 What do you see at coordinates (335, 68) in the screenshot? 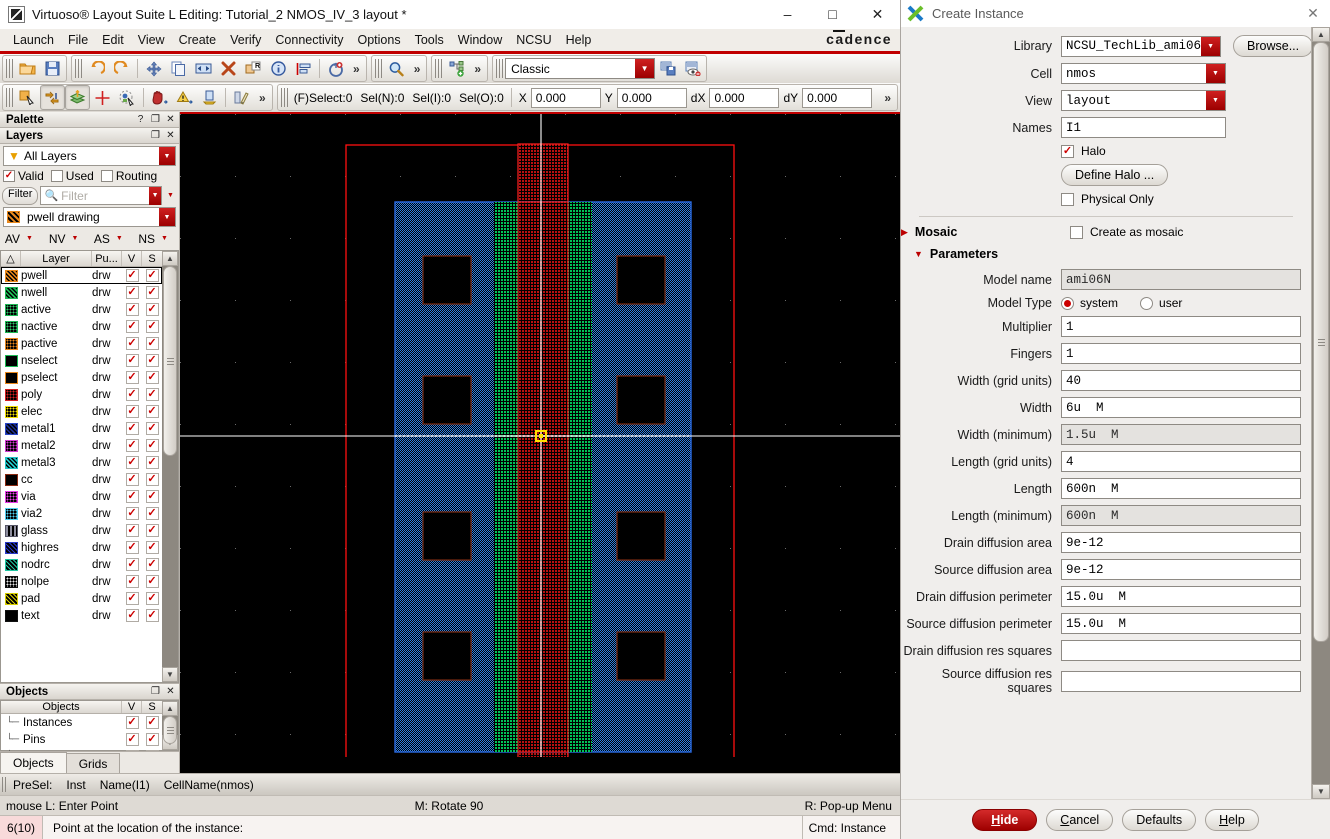
I see `undo-selection-icon` at bounding box center [335, 68].